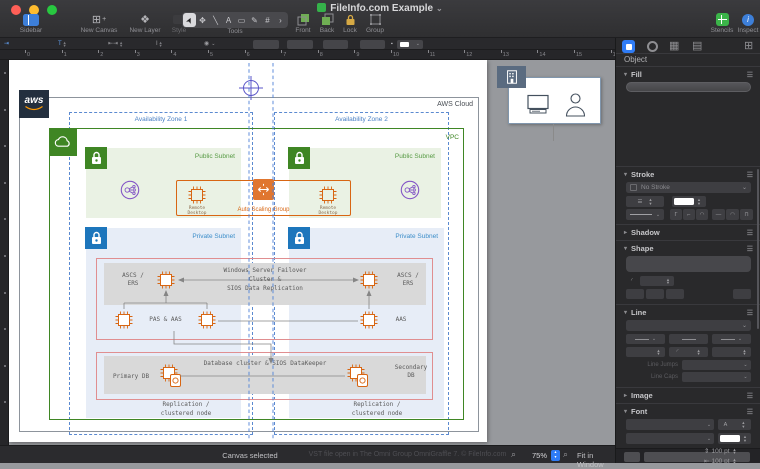 The image size is (760, 469). What do you see at coordinates (688, 248) in the screenshot?
I see `shape-section-header: ▾ Shape ☰` at bounding box center [688, 248].